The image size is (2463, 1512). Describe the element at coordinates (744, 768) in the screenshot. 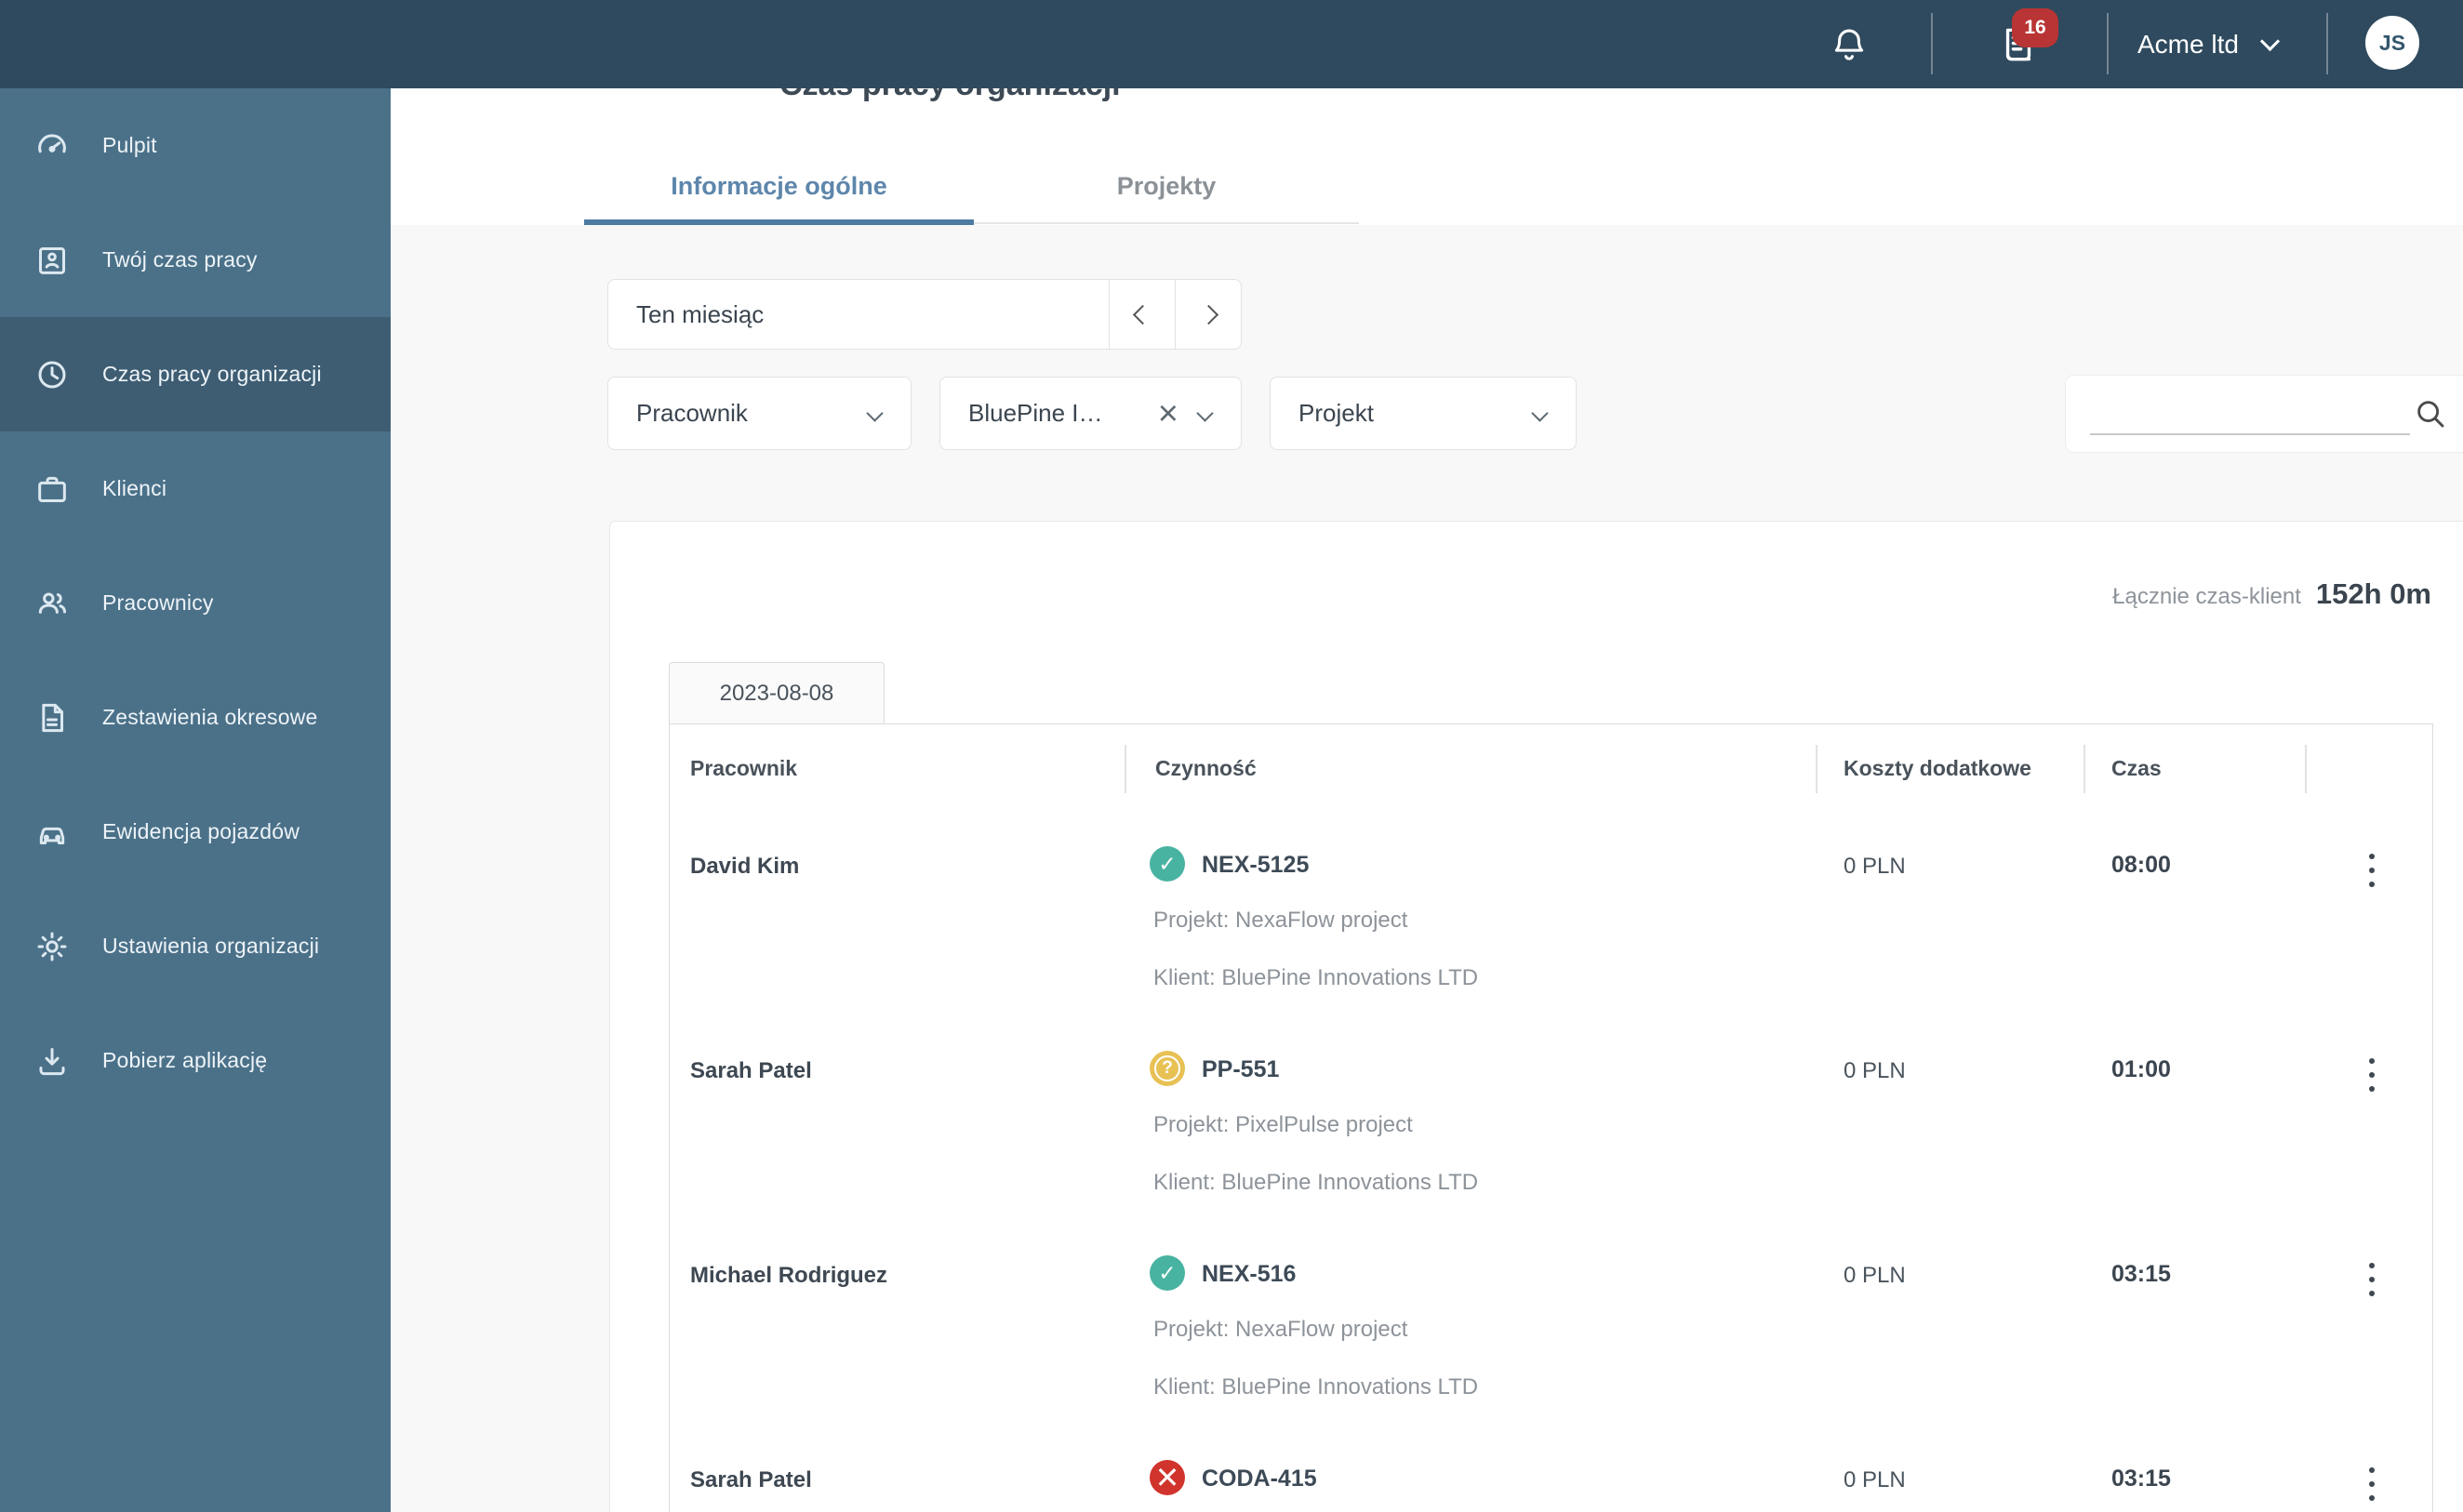

I see `column-header-pracownik: Pracownik` at that location.